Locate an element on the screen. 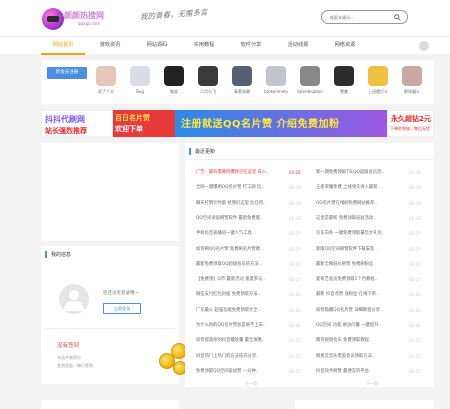 The height and width of the screenshot is (409, 450). user-panel-title: 我的信息 is located at coordinates (58, 254).